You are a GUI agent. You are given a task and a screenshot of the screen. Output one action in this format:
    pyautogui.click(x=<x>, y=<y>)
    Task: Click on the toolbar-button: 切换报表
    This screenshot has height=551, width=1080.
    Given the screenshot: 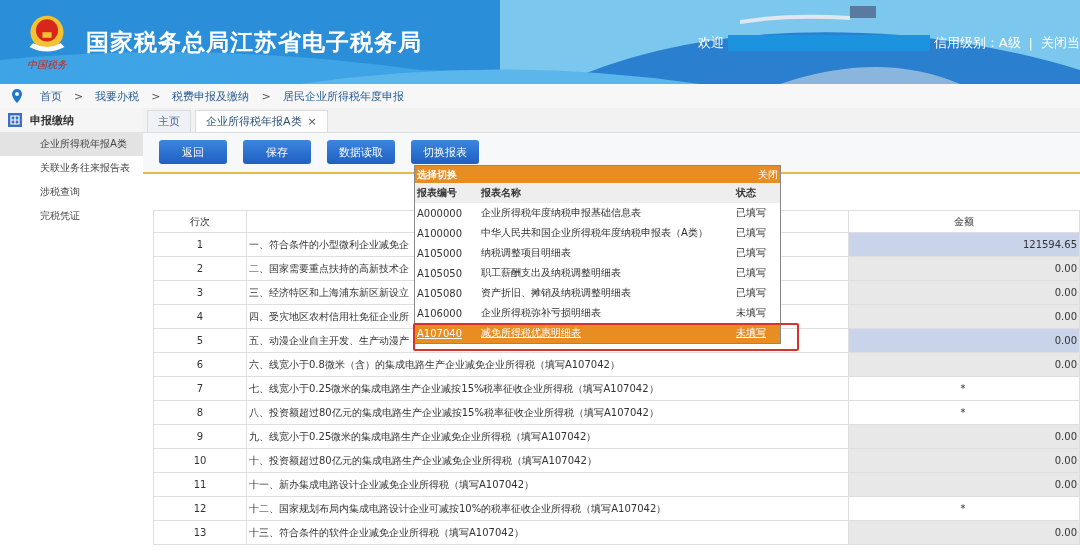 What is the action you would take?
    pyautogui.click(x=445, y=152)
    